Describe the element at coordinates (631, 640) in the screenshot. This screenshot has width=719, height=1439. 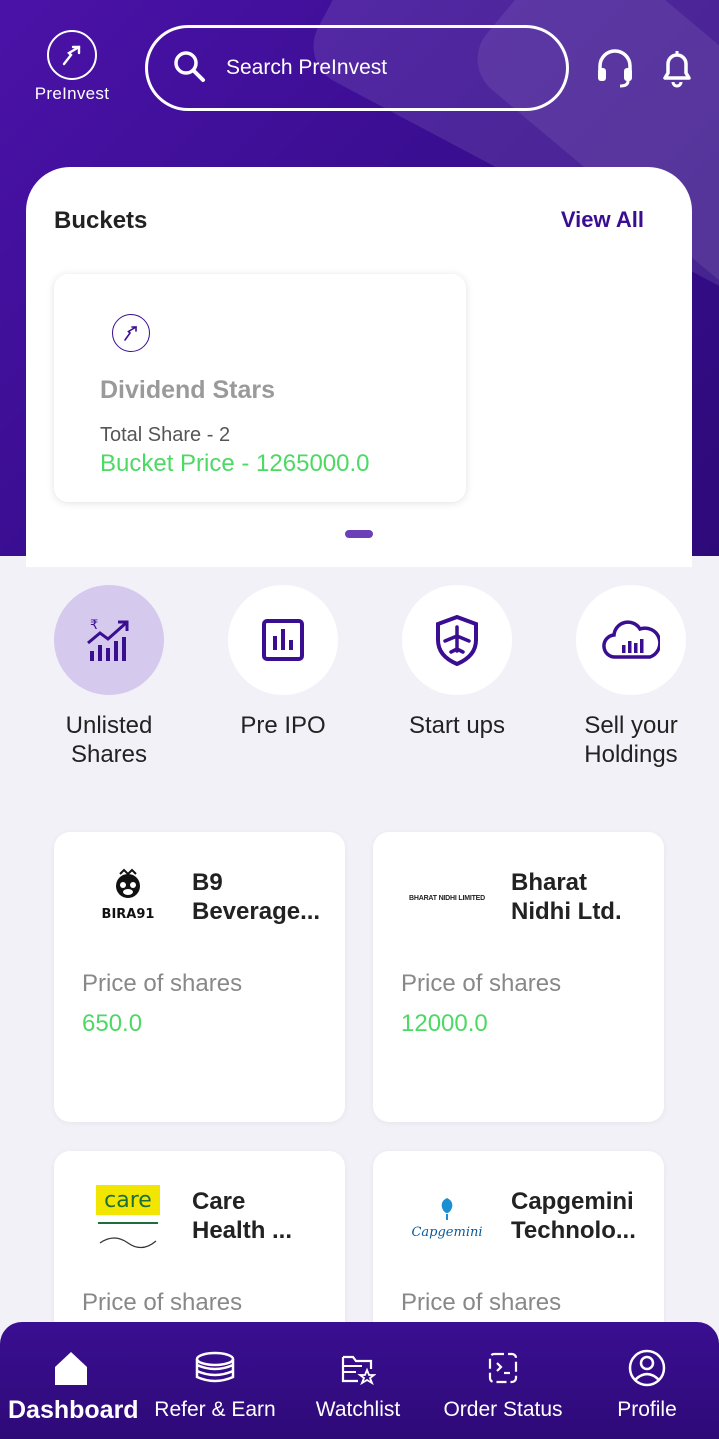
I see `cloud-chart-icon` at that location.